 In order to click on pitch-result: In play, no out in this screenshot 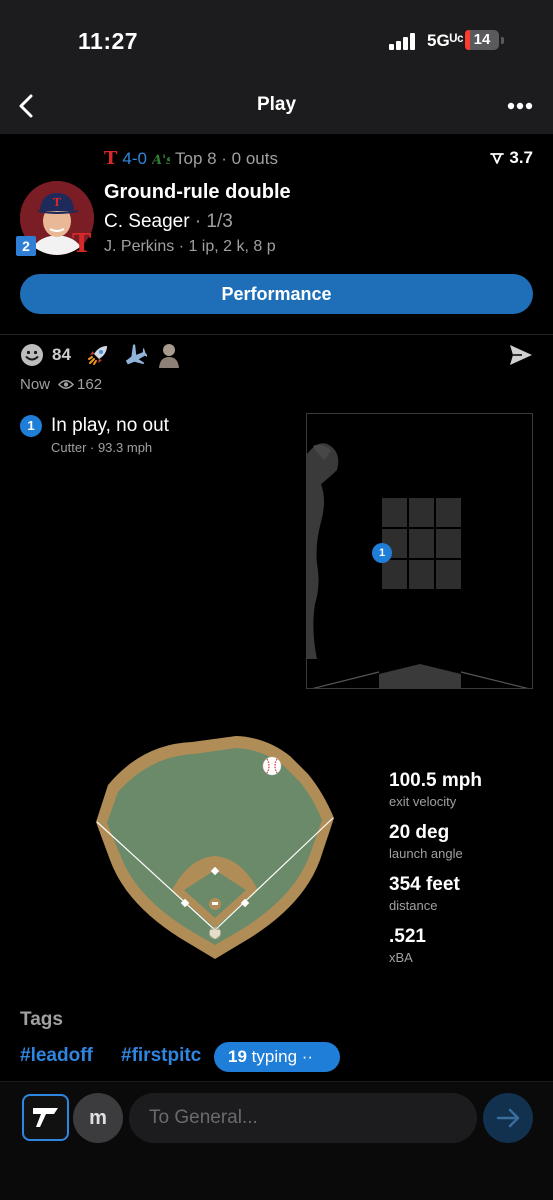, I will do `click(110, 425)`.